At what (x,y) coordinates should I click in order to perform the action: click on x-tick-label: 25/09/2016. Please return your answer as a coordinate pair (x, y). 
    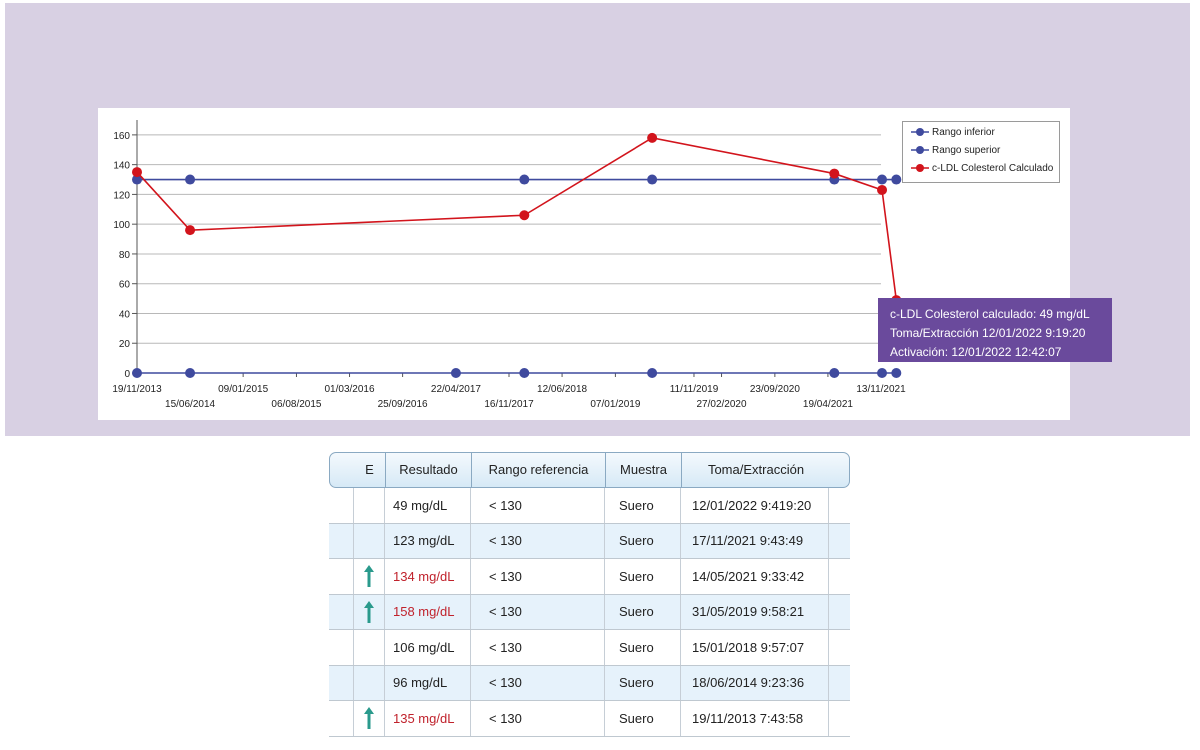
    Looking at the image, I should click on (403, 404).